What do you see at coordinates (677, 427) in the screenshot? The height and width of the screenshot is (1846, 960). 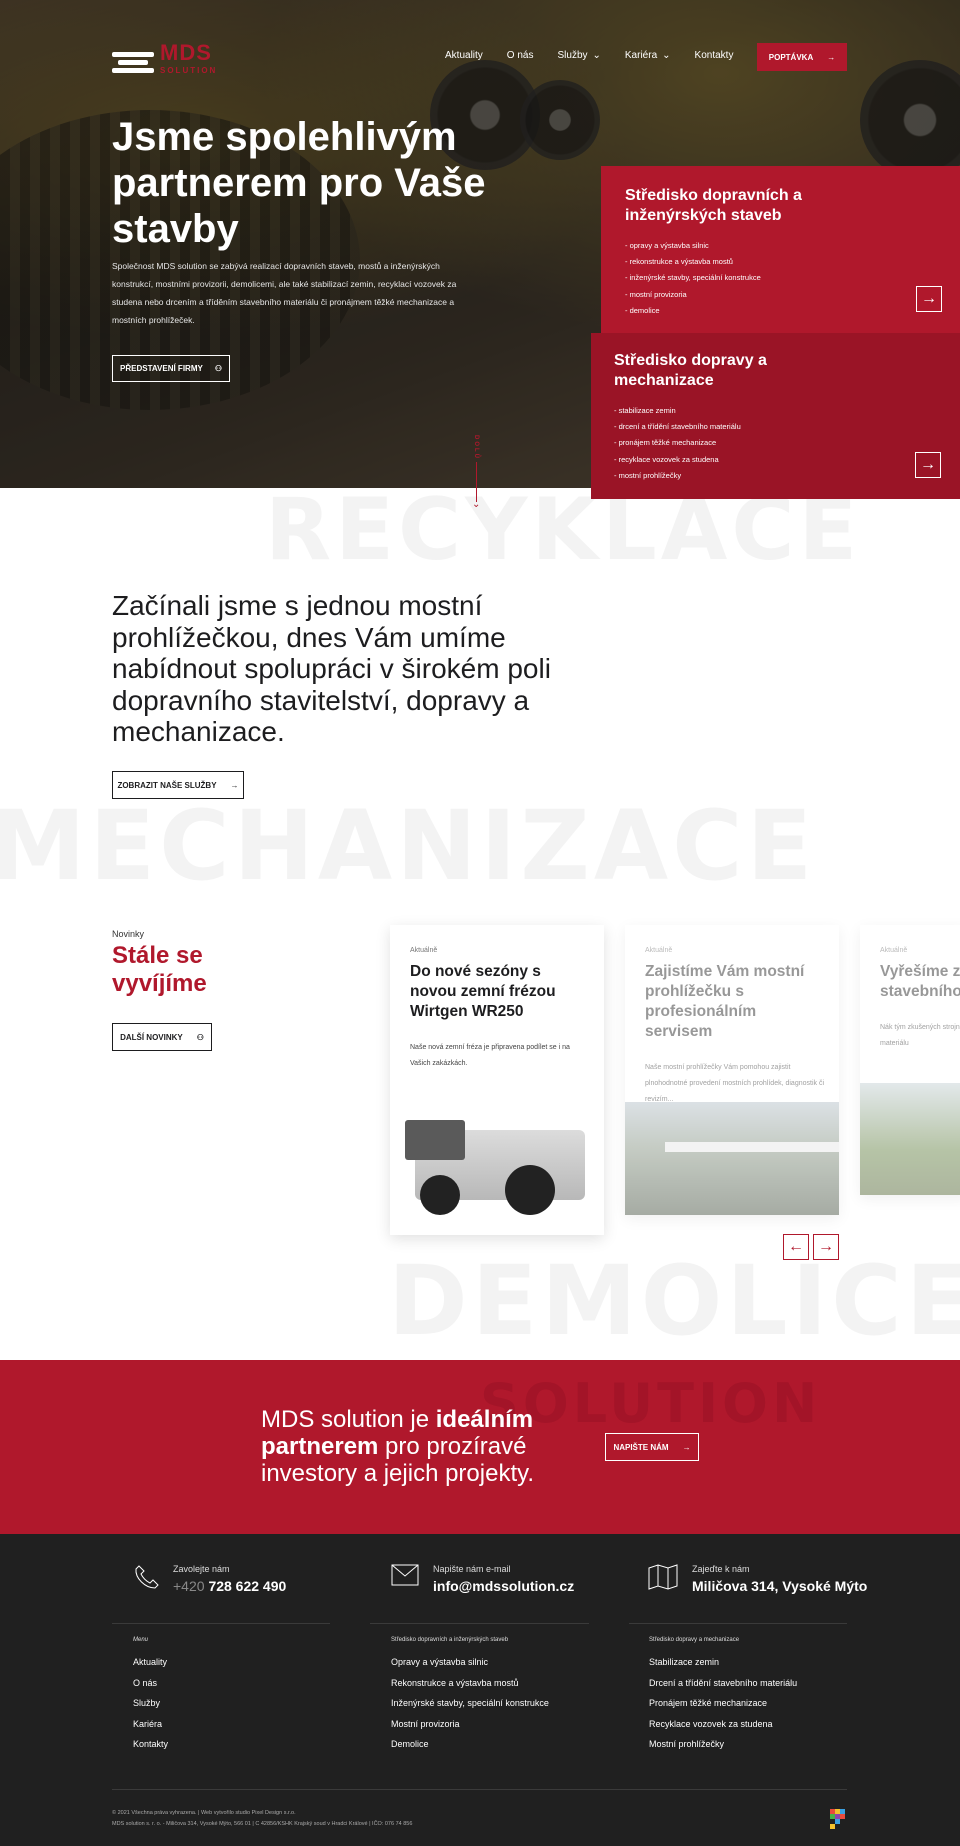 I see `list-item: - drcení a třídění stavebního materiálu` at bounding box center [677, 427].